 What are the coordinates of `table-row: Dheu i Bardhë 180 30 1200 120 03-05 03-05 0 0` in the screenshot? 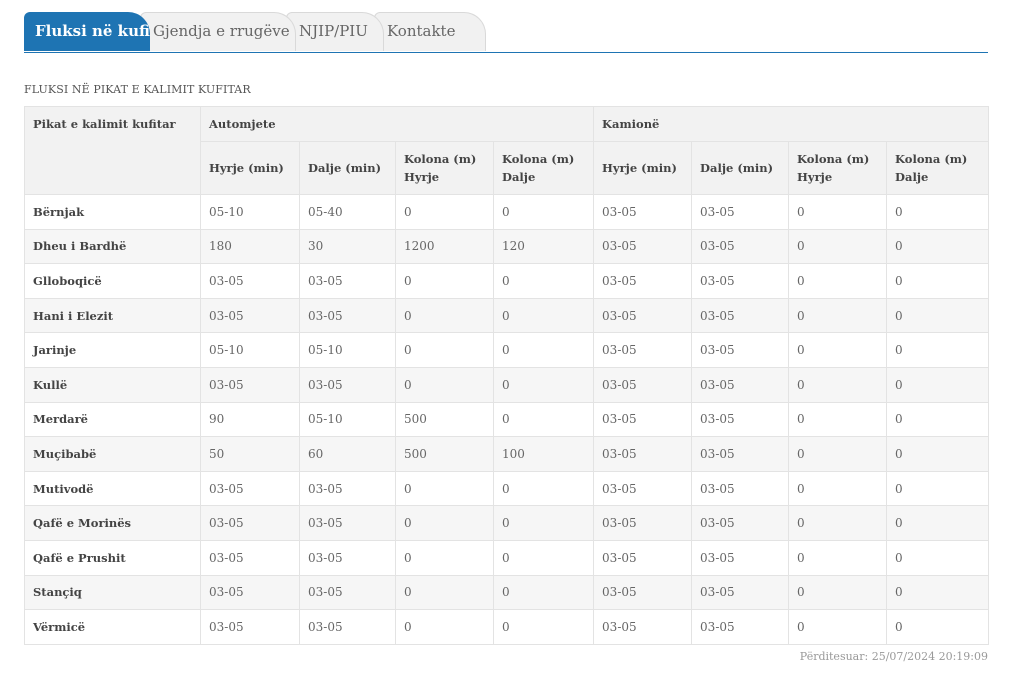 It's located at (507, 246).